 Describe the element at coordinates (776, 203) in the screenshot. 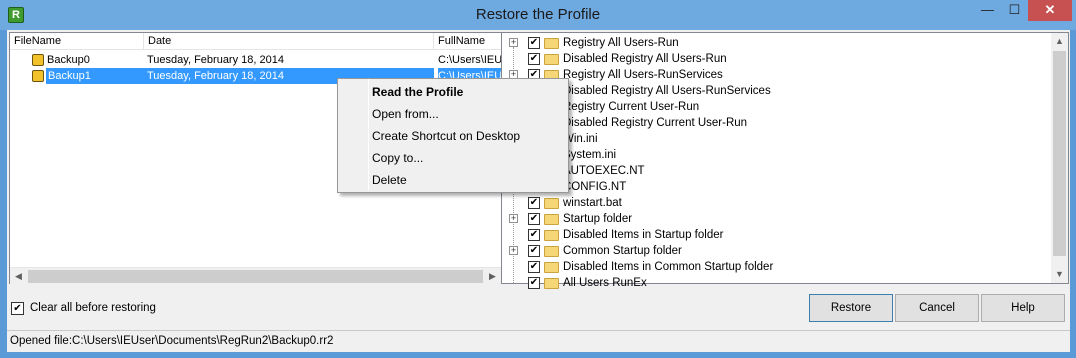

I see `tree-item: ✔ winstart.bat` at that location.